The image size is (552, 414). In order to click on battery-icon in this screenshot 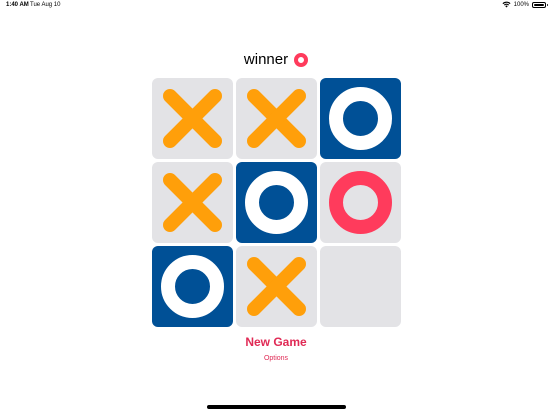, I will do `click(540, 4)`.